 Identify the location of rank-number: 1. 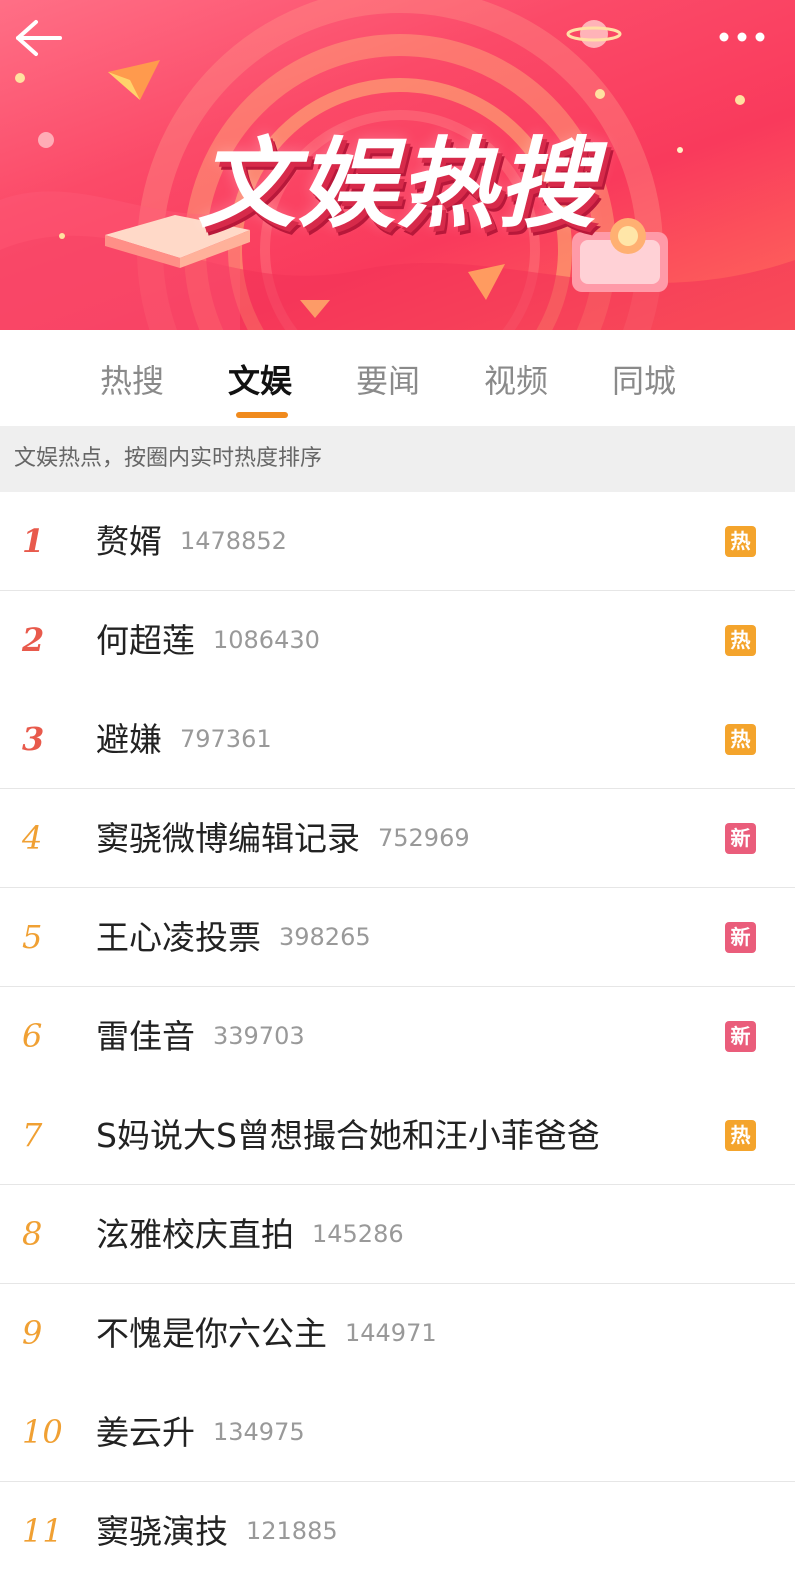
(33, 541).